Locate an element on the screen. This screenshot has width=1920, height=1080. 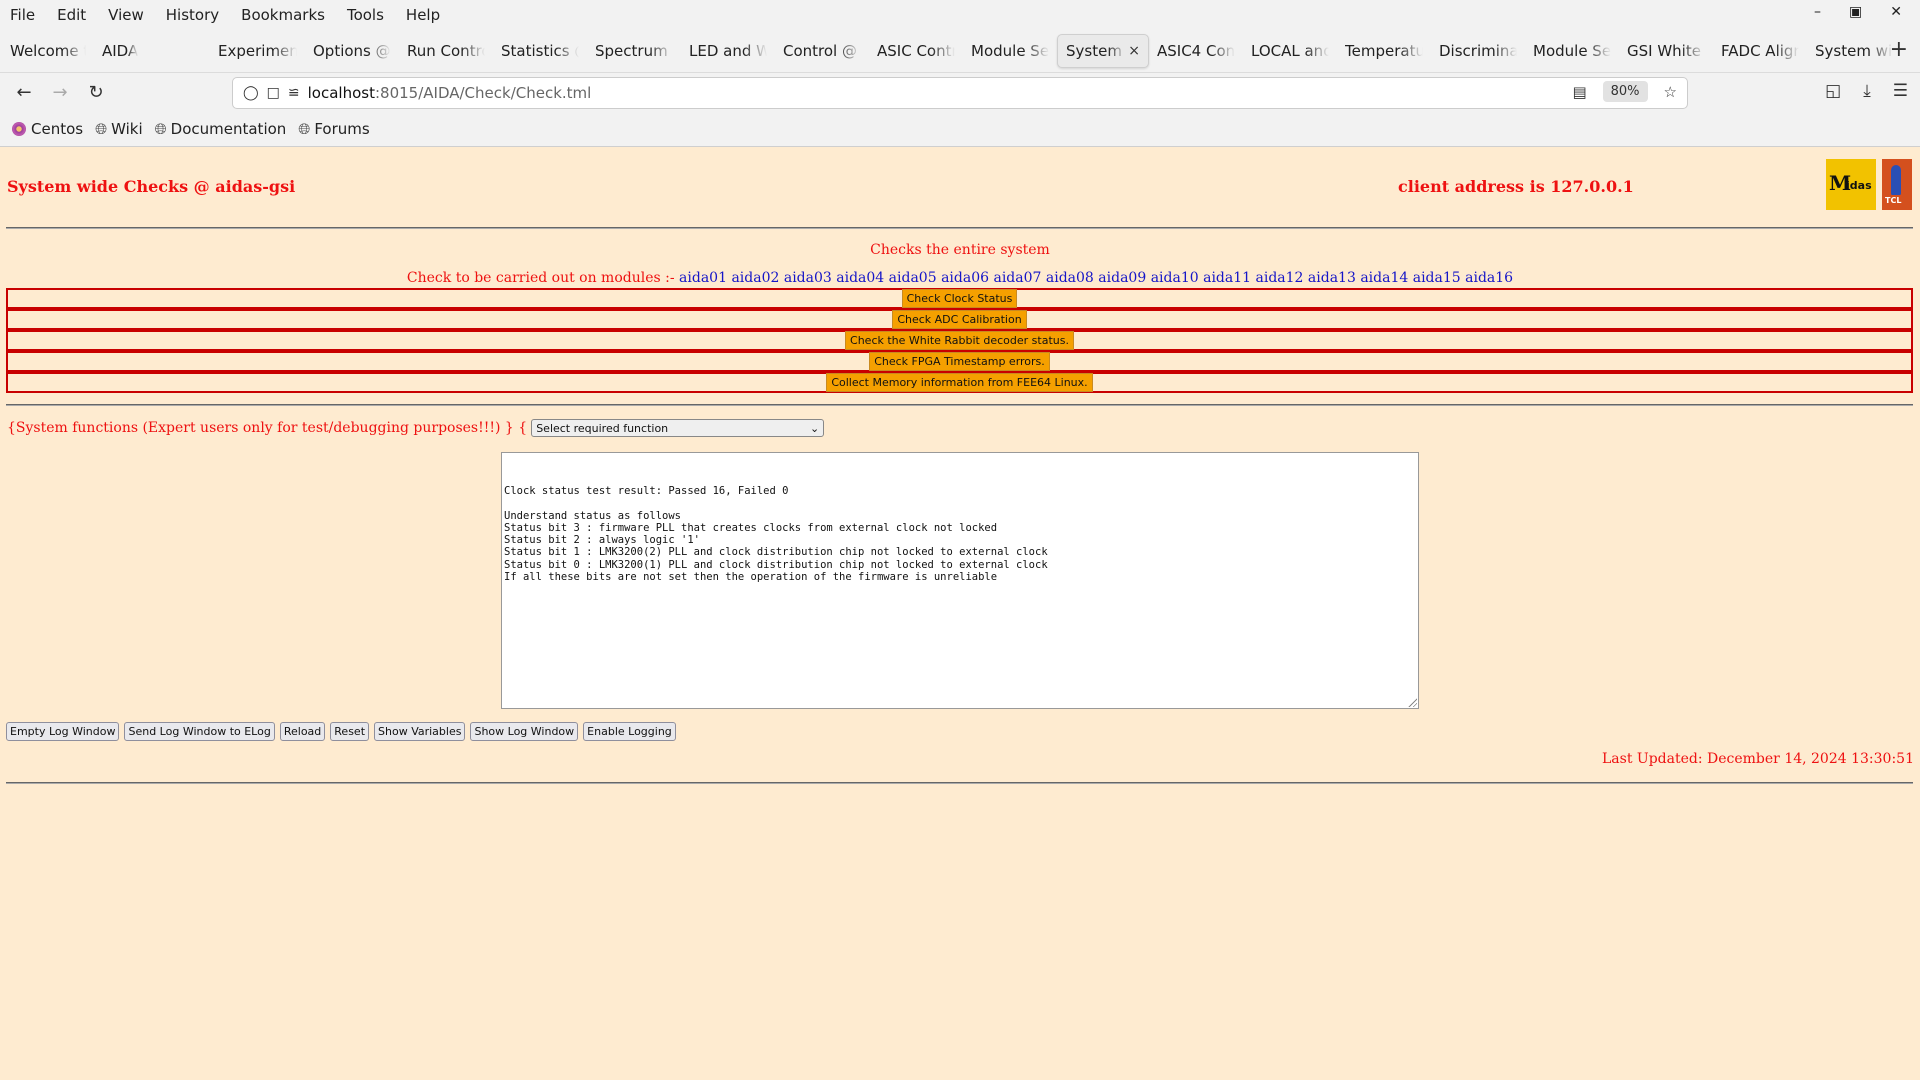
midas-logo: M idas is located at coordinates (1851, 184).